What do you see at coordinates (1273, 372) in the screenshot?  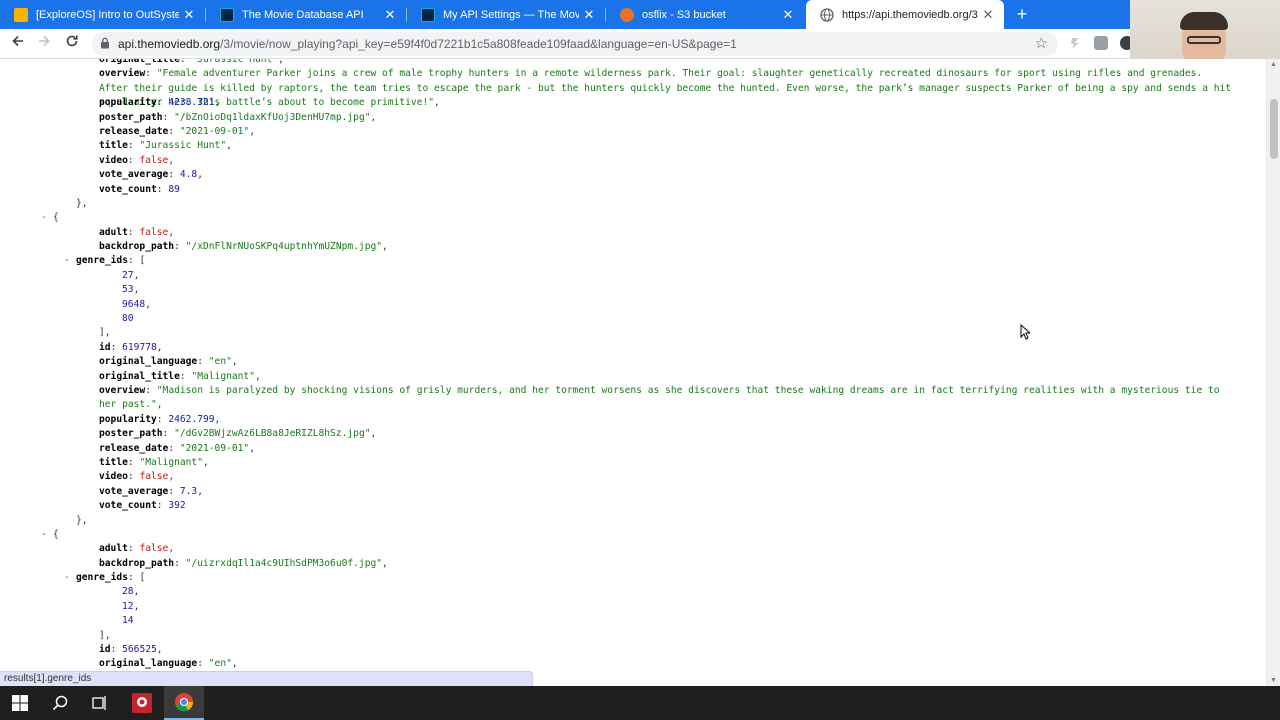 I see `vertical-scrollbar: ▲ ▼` at bounding box center [1273, 372].